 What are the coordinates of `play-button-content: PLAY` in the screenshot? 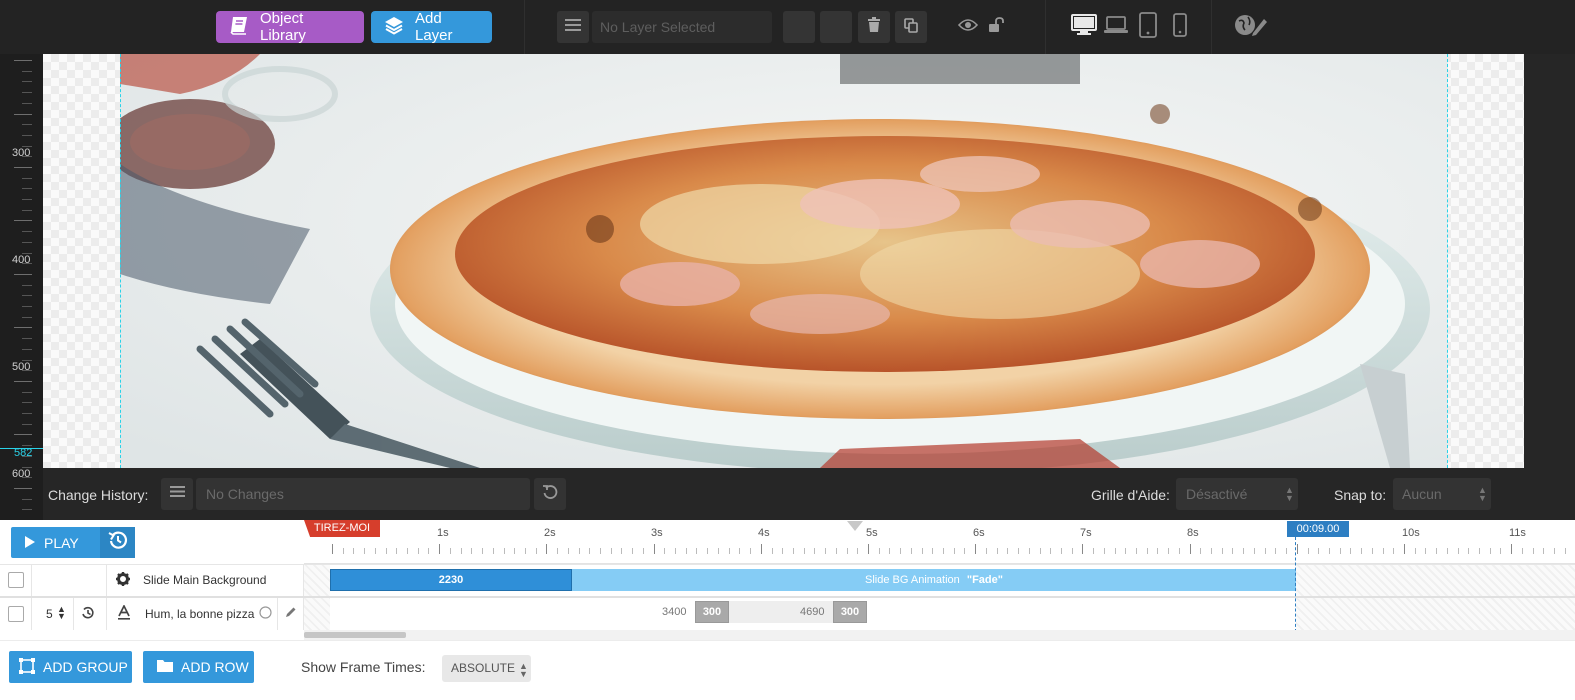 It's located at (51, 542).